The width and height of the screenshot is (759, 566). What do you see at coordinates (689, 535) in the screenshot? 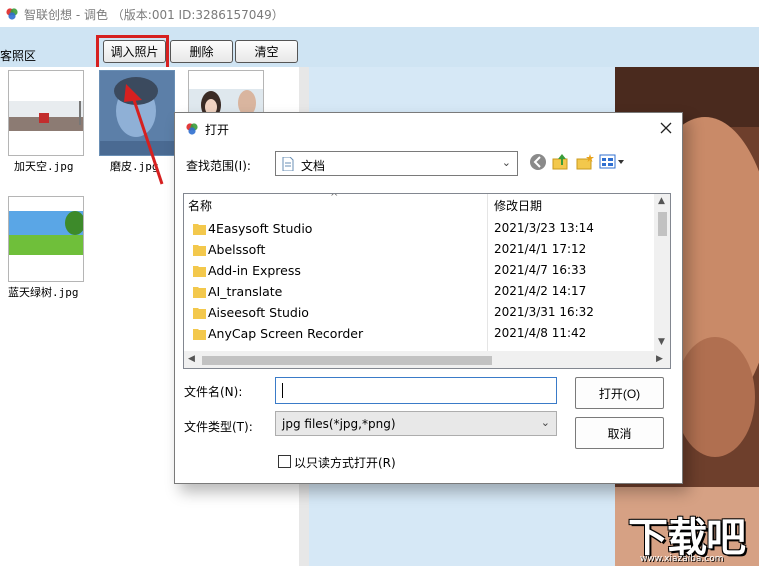
I see `site-watermark: 下载吧 www.xiazaiba.com` at bounding box center [689, 535].